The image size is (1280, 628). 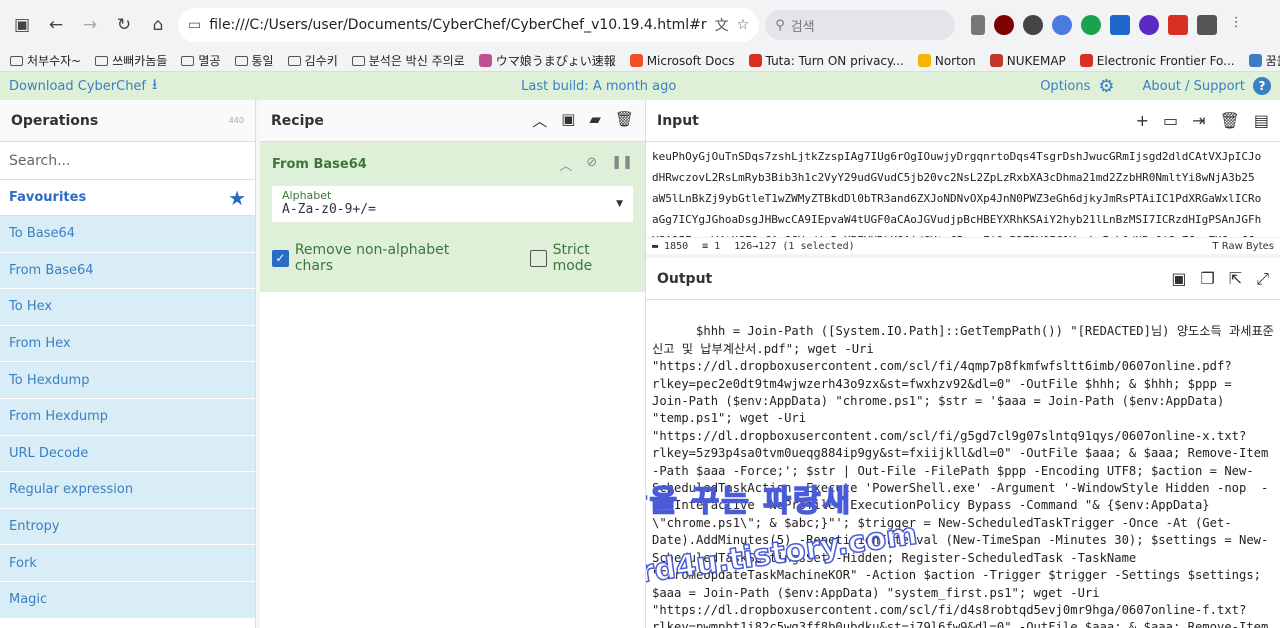 I want to click on bookmark-item: 통일, so click(x=254, y=60).